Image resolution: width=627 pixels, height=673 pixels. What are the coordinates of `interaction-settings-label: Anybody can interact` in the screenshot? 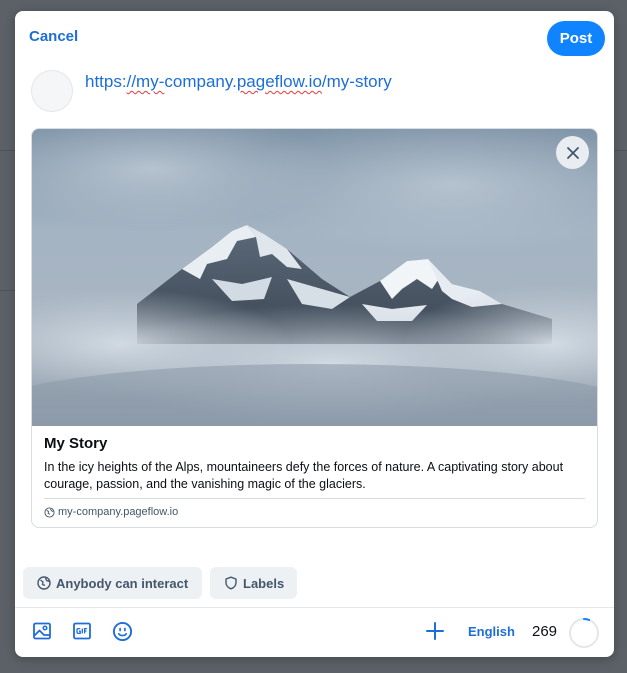 It's located at (122, 583).